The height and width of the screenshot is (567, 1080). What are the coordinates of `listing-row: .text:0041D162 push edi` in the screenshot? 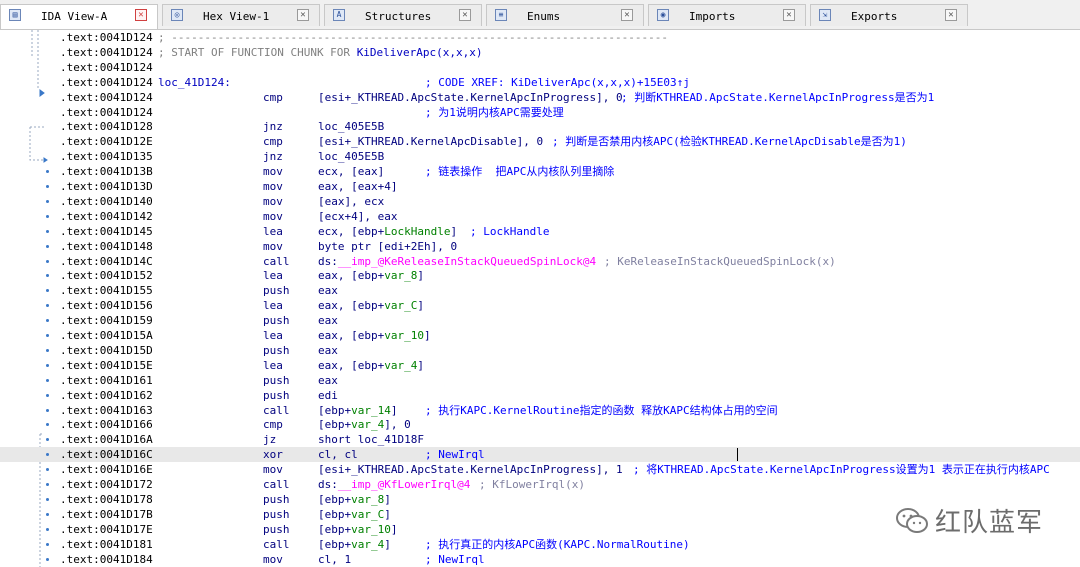 It's located at (540, 395).